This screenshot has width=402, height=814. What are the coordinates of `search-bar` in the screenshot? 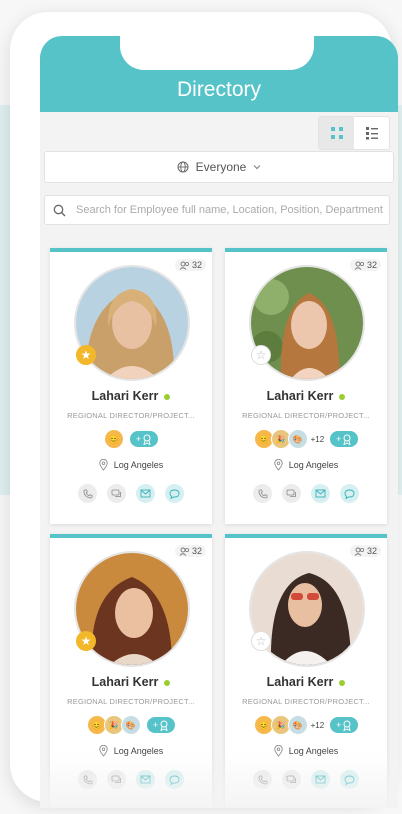 It's located at (217, 210).